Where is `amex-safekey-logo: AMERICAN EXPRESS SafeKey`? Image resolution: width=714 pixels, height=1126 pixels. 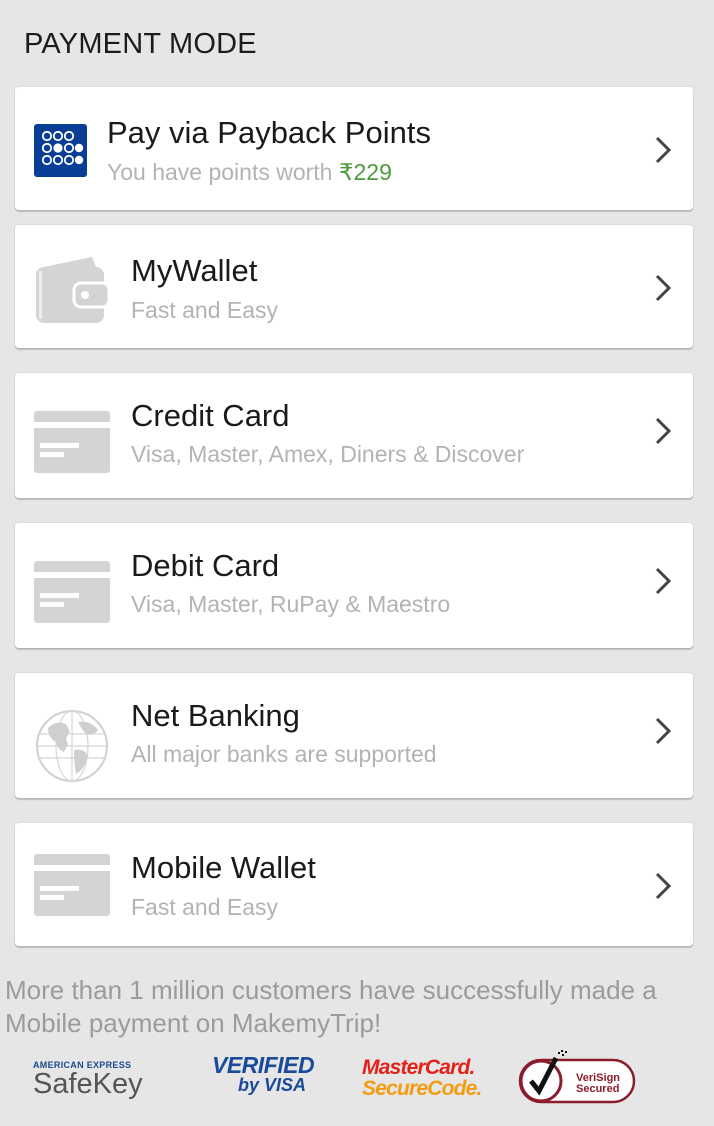
amex-safekey-logo: AMERICAN EXPRESS SafeKey is located at coordinates (100, 1082).